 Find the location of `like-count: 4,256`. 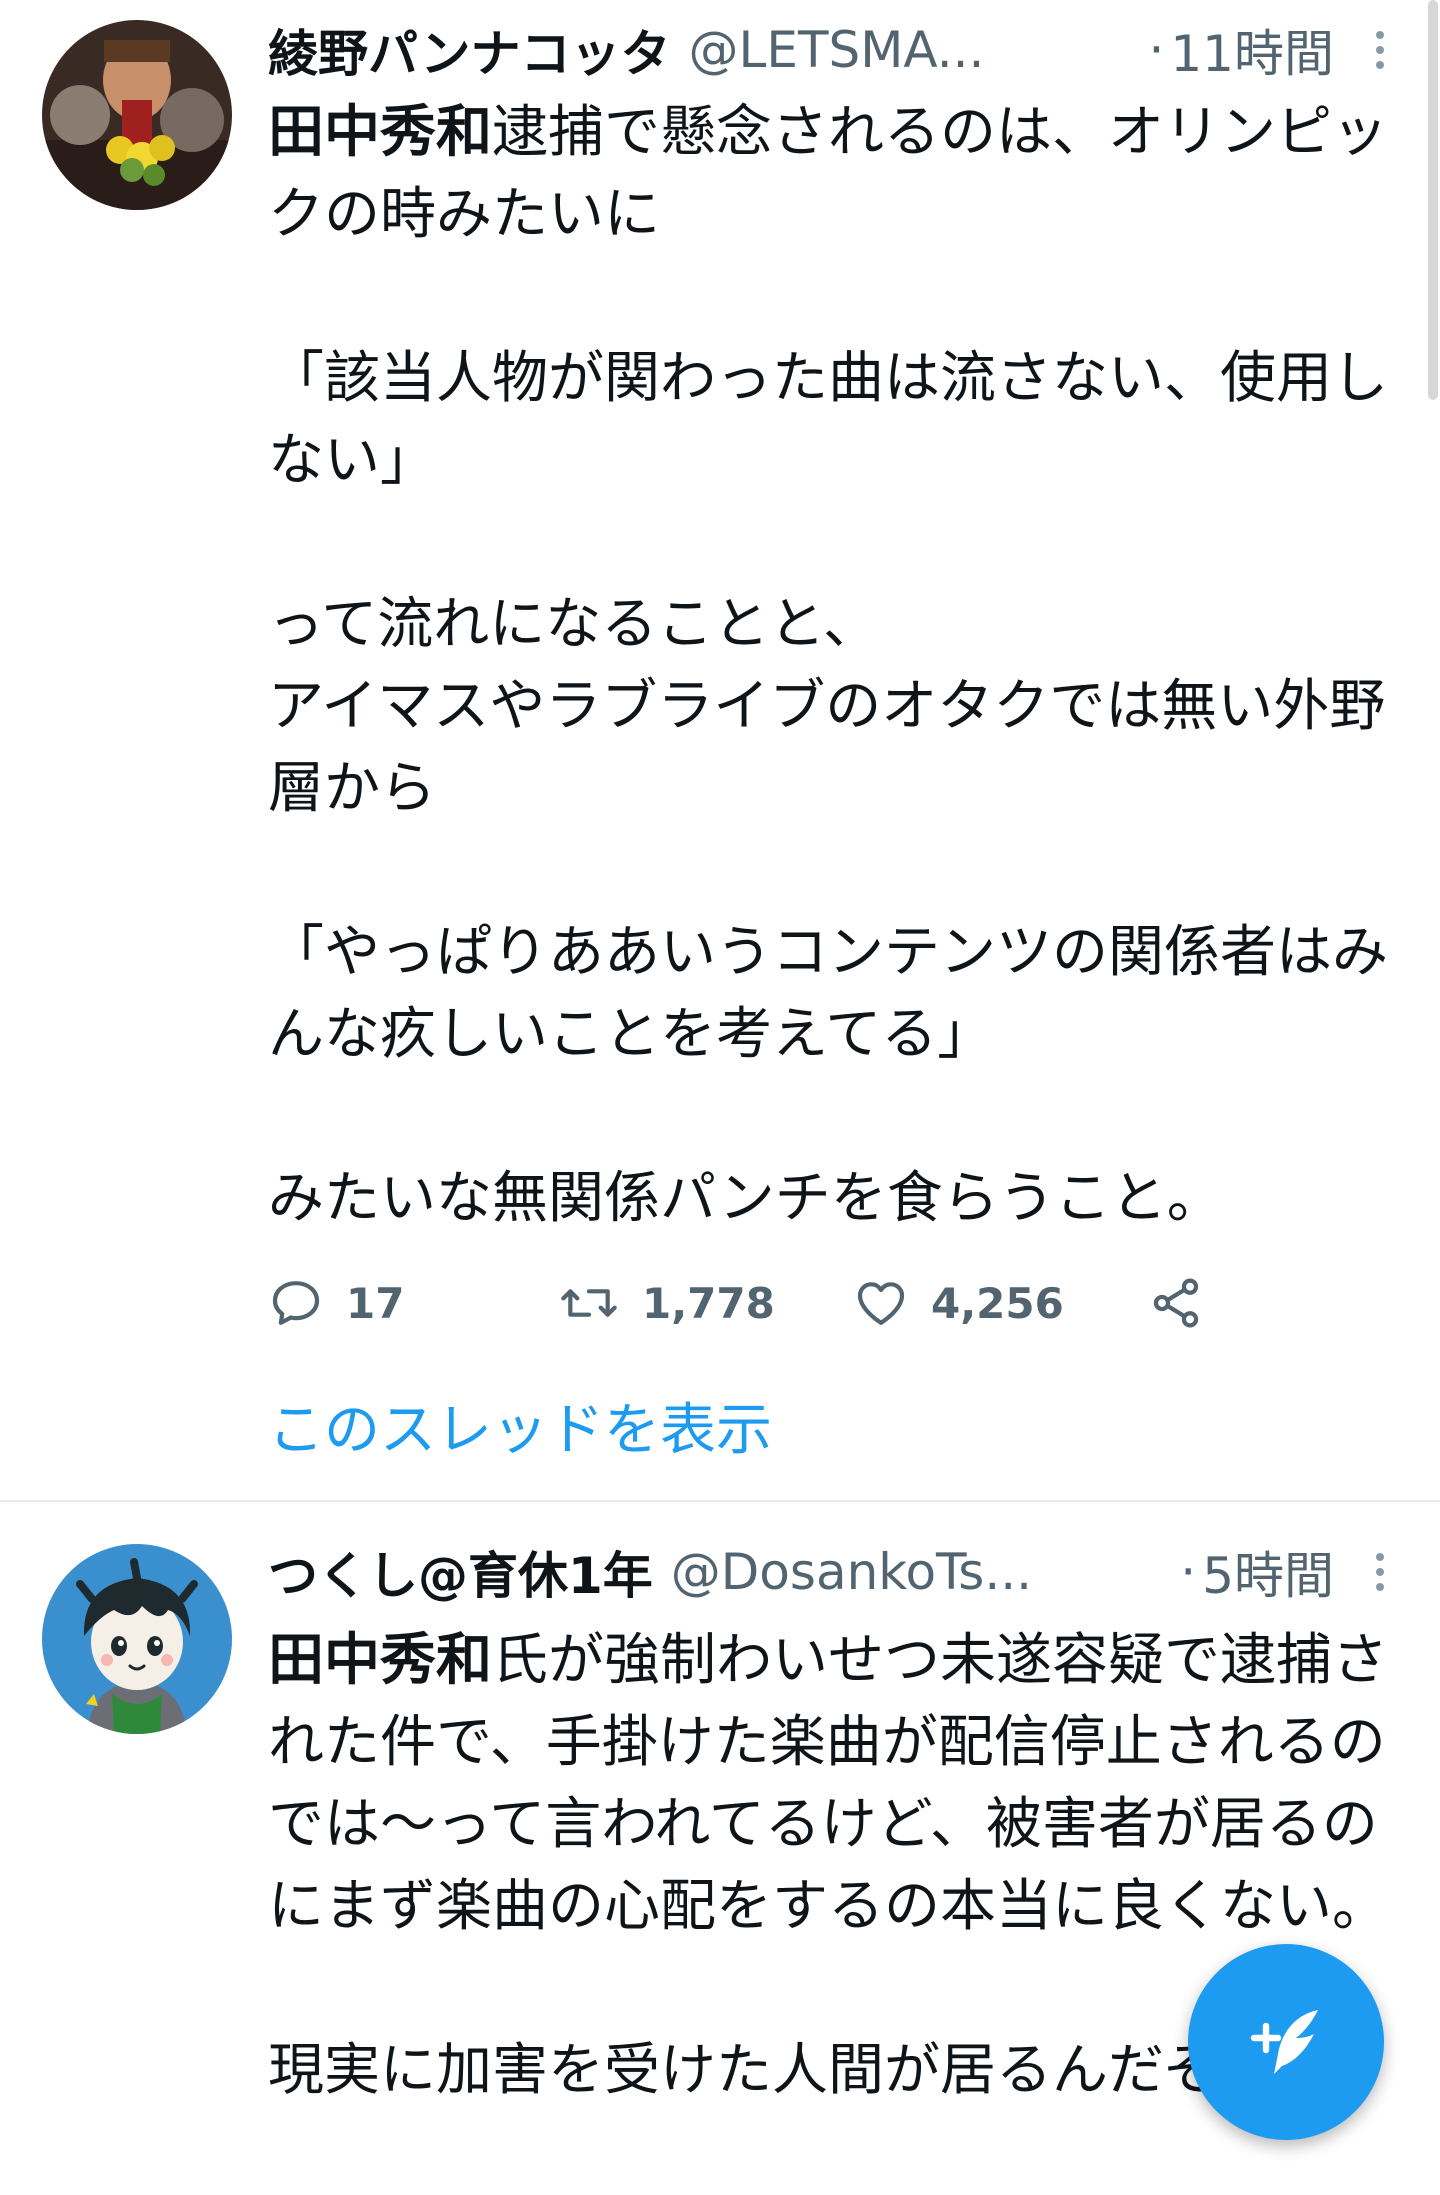

like-count: 4,256 is located at coordinates (997, 1303).